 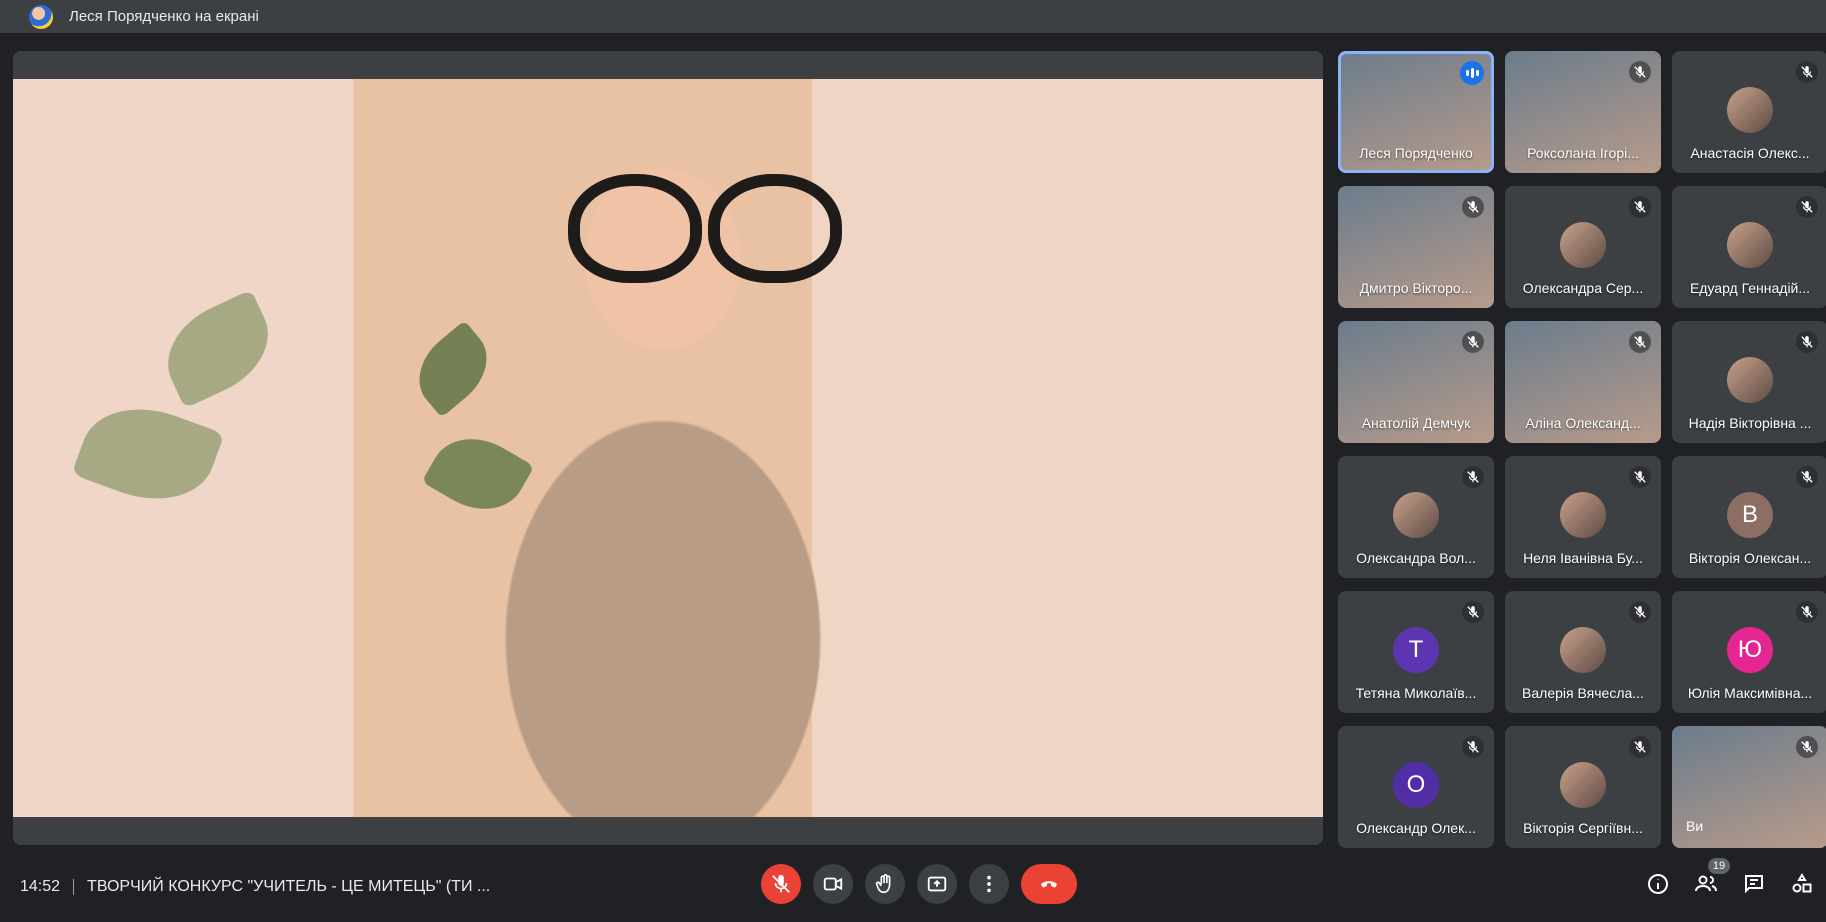 I want to click on clock: 14:52, so click(x=40, y=886).